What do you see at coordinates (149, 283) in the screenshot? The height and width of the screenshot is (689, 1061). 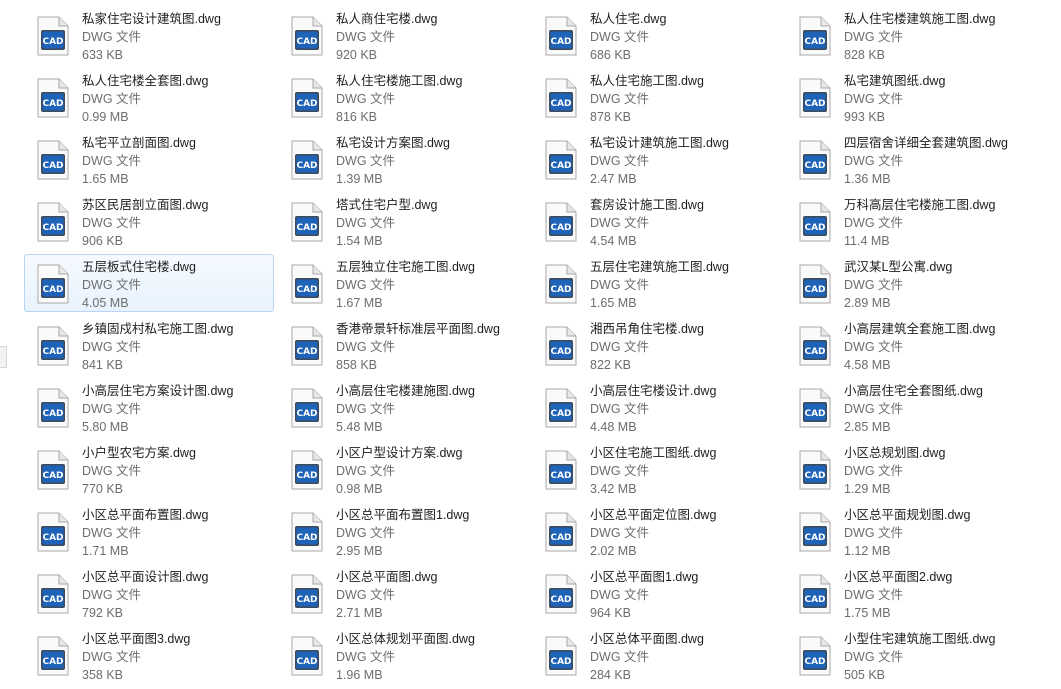 I see `file-tile: CAD 五层板式住宅楼.dwg DWG 文件 4.05 MB` at bounding box center [149, 283].